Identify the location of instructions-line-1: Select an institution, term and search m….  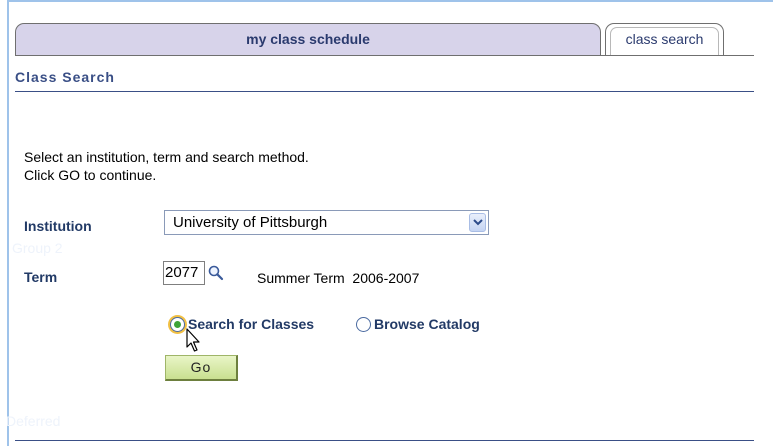
(166, 157).